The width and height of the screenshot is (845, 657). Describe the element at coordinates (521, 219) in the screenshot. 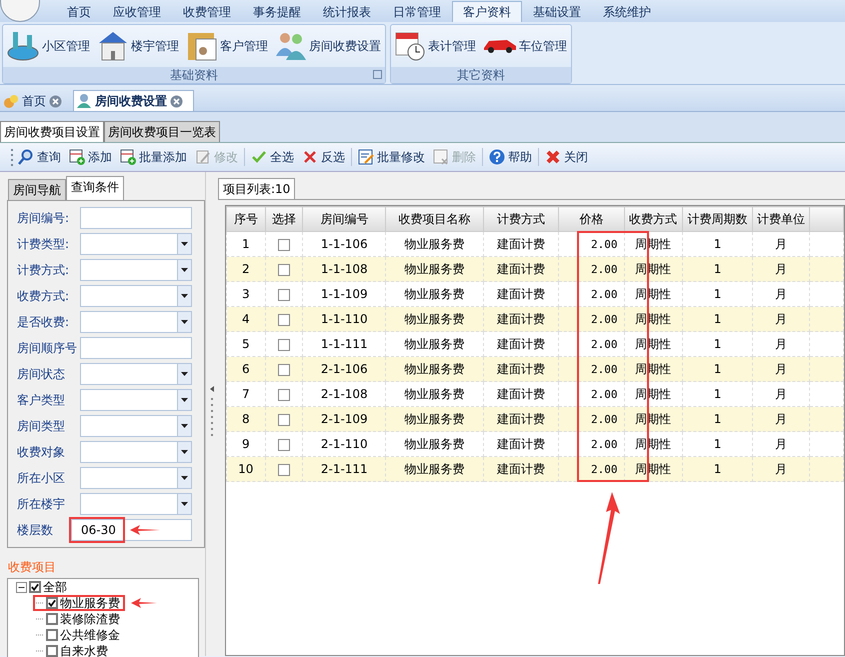

I see `column-header: 计费方式` at that location.